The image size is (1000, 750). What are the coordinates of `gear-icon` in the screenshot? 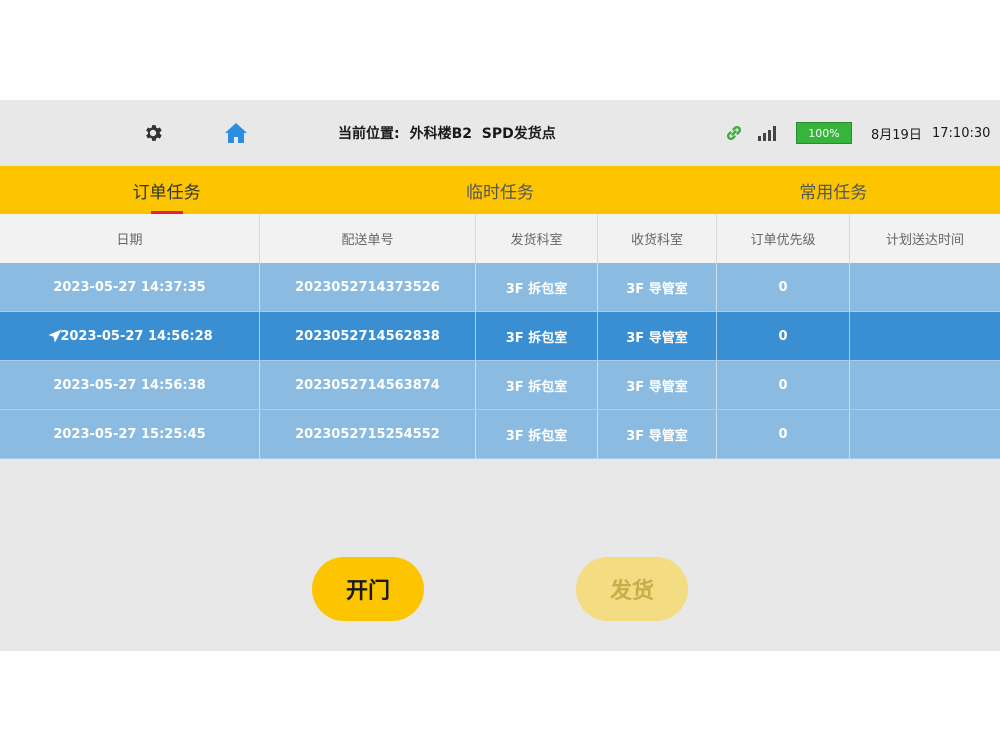 It's located at (153, 133).